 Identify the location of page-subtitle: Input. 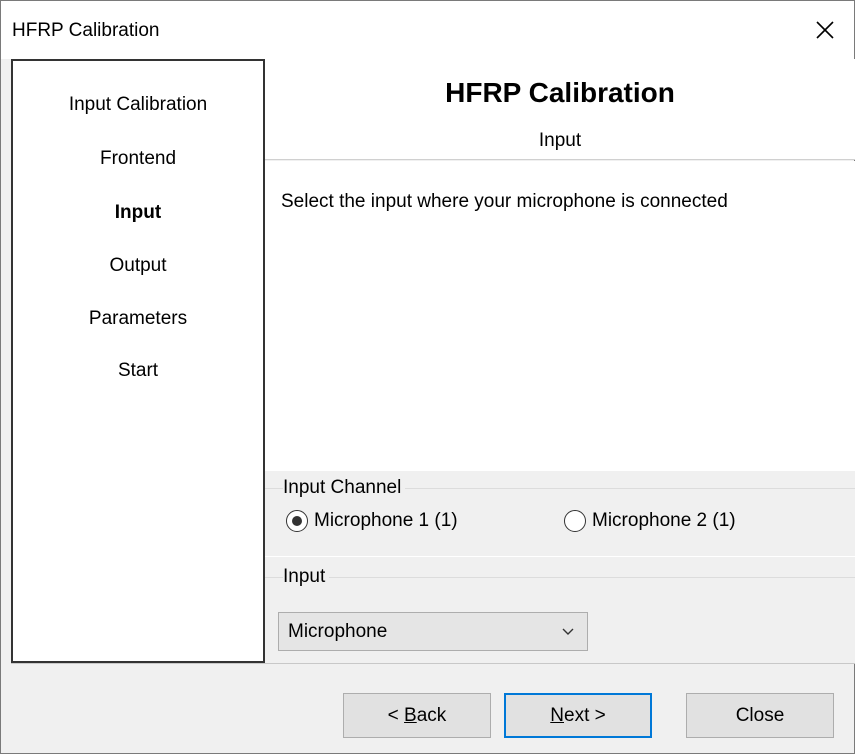
(560, 140).